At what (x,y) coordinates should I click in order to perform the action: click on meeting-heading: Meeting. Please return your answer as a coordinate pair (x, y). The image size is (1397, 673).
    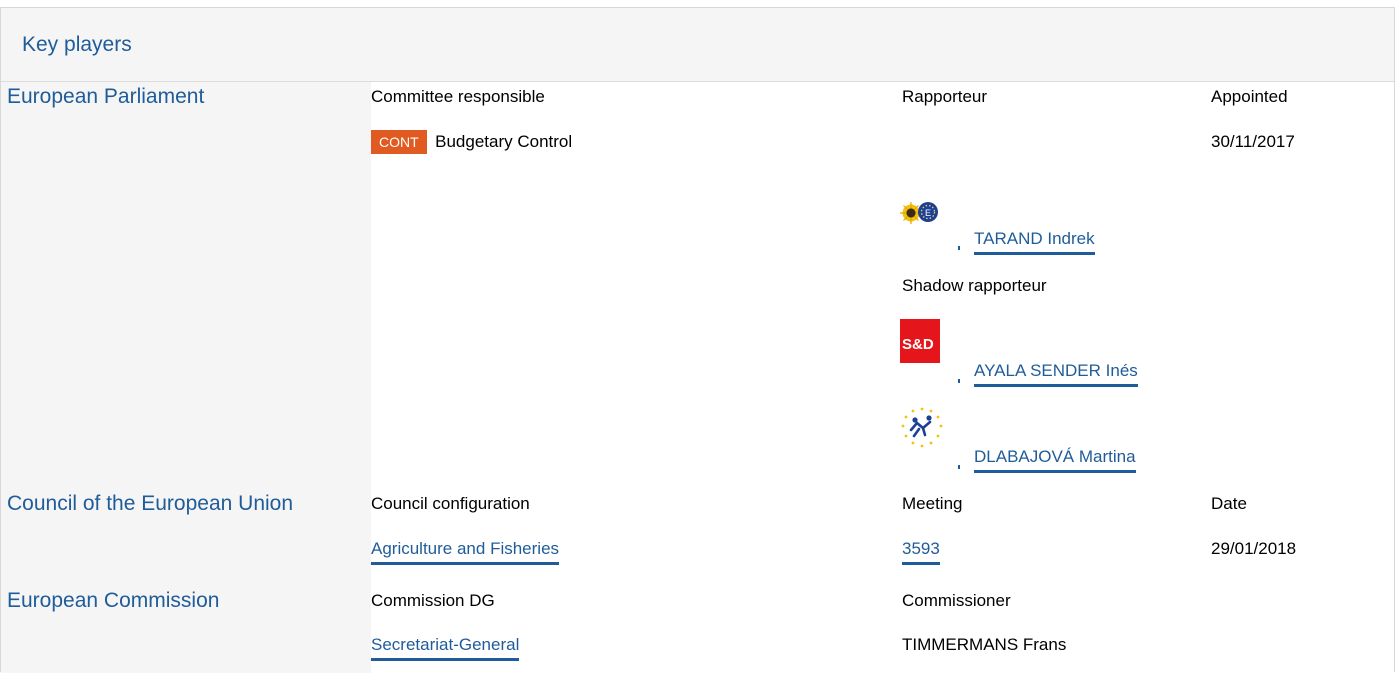
    Looking at the image, I should click on (932, 503).